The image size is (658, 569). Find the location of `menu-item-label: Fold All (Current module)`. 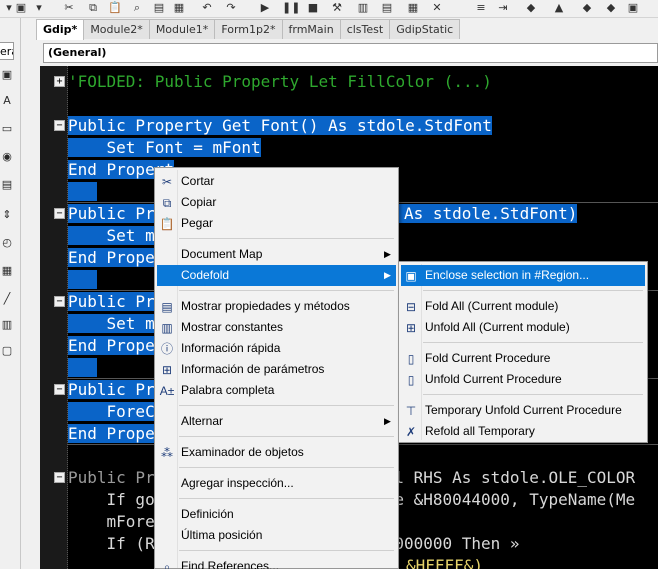

menu-item-label: Fold All (Current module) is located at coordinates (492, 306).